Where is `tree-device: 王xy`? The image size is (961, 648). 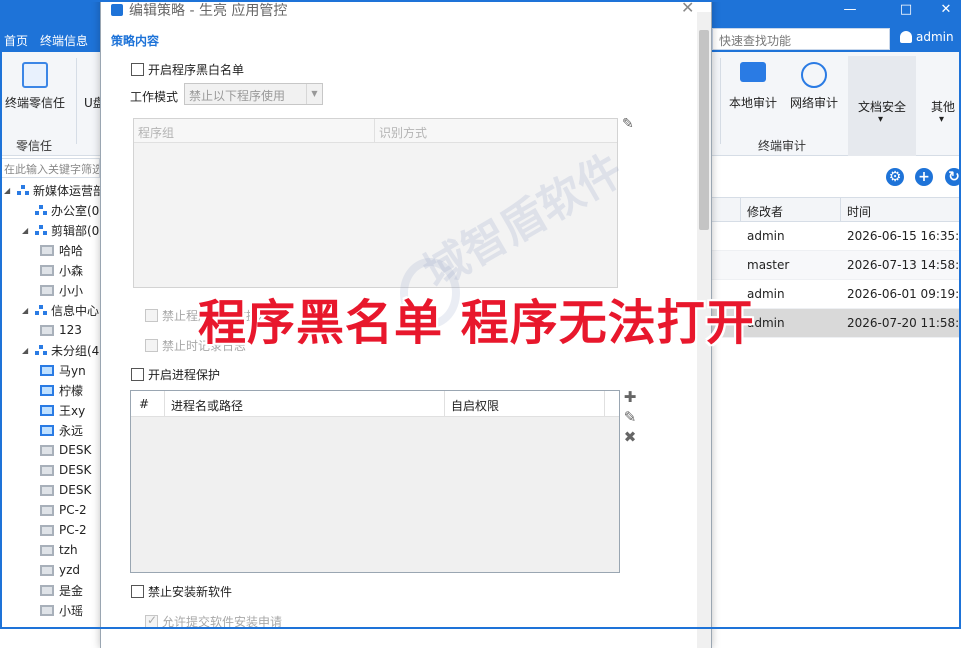
tree-device: 王xy is located at coordinates (62, 410).